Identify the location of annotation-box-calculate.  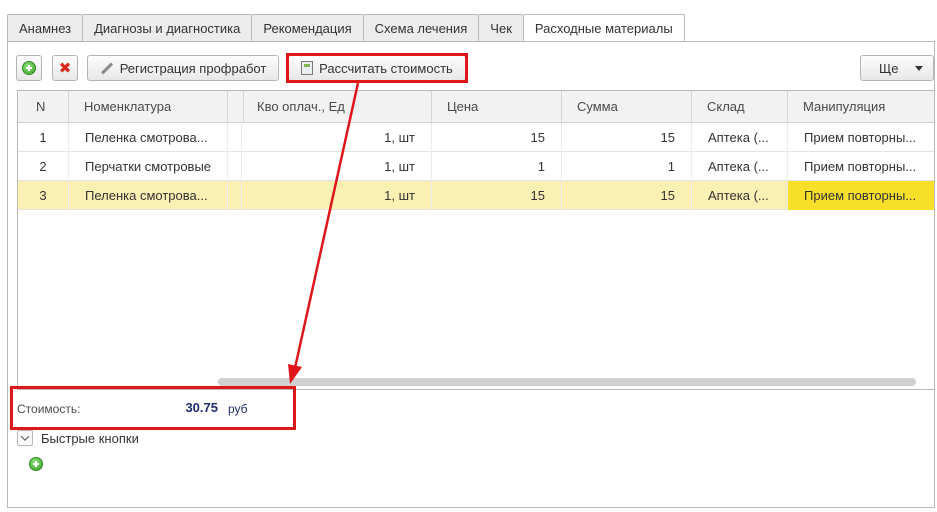
(377, 68).